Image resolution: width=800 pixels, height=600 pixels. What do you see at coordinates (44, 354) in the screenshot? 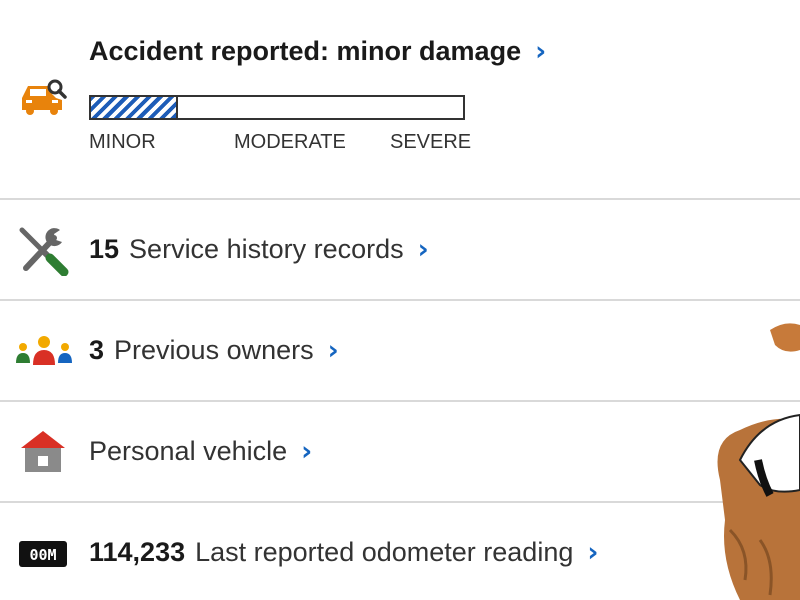
I see `people-group-icon` at bounding box center [44, 354].